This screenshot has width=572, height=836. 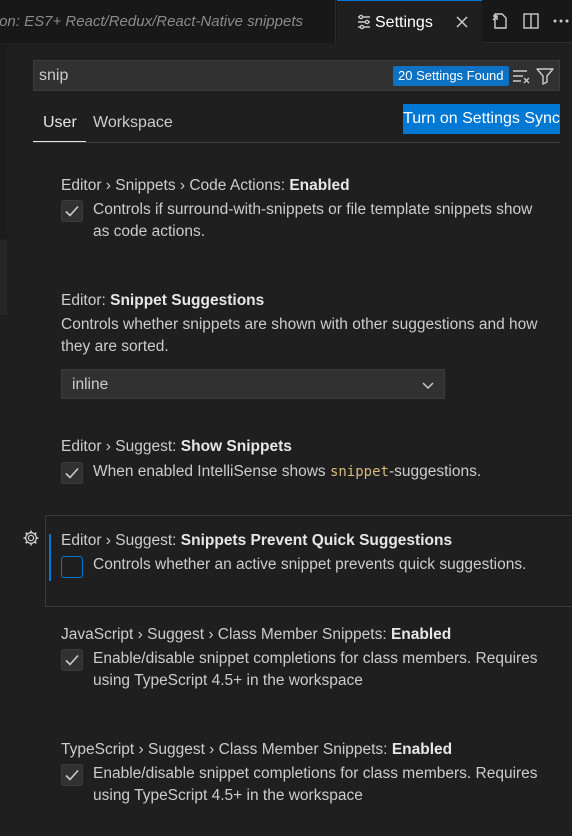 I want to click on setting-description: as code actions., so click(x=149, y=231).